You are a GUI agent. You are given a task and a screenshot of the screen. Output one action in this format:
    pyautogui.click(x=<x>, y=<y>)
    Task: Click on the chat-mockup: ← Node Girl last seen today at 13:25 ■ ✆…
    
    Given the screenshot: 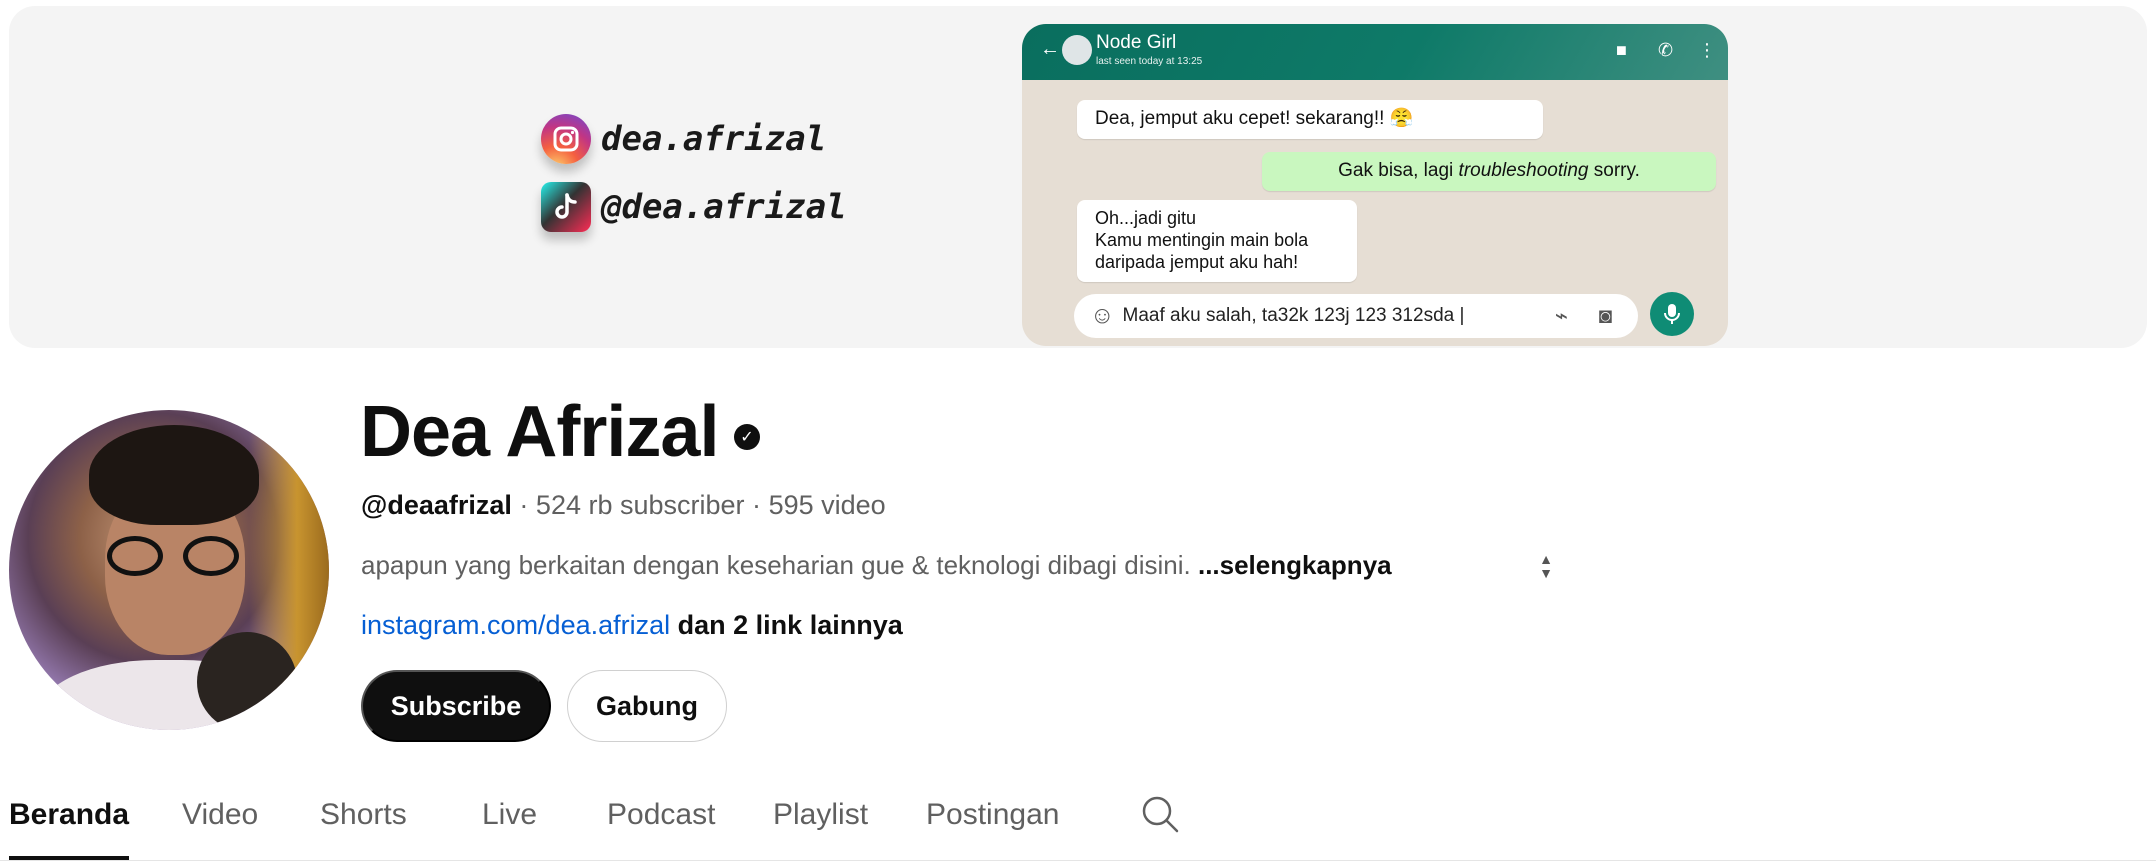 What is the action you would take?
    pyautogui.click(x=1375, y=185)
    